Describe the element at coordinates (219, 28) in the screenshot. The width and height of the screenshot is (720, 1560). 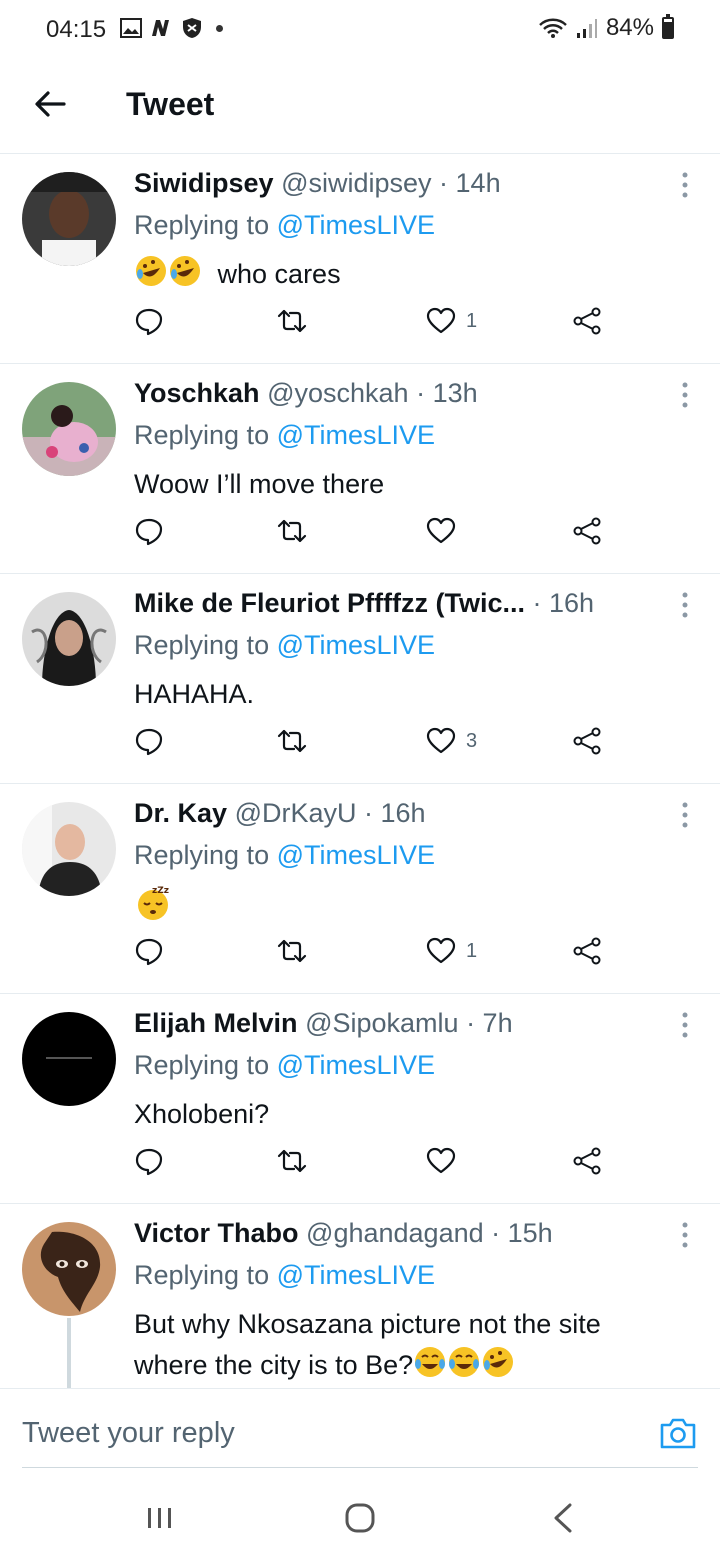
I see `notification-dot` at that location.